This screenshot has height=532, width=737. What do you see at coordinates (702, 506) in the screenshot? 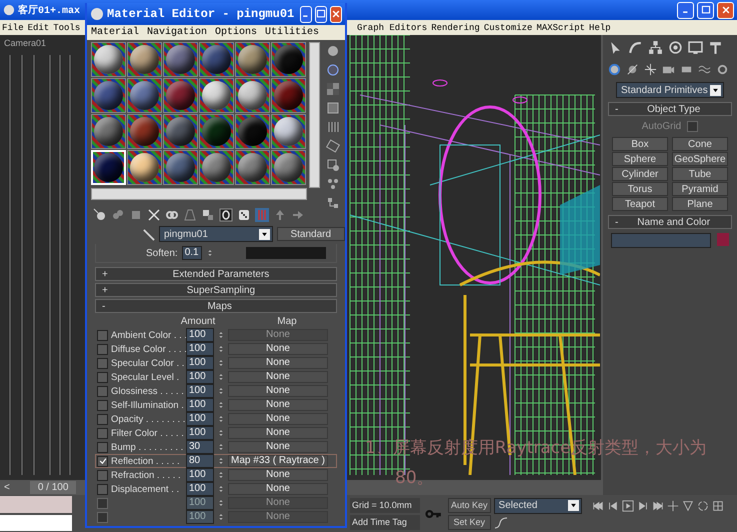
I see `orbit-icon` at bounding box center [702, 506].